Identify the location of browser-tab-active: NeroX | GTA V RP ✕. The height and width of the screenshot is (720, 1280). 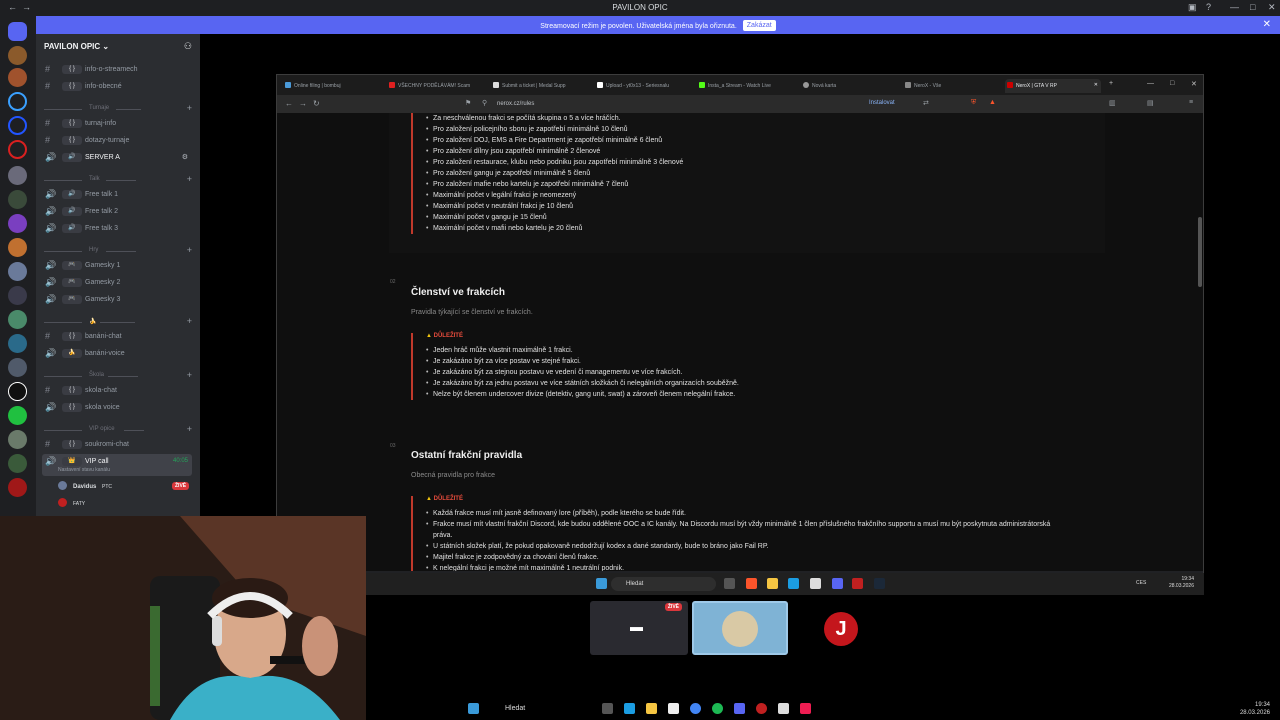
(1053, 86).